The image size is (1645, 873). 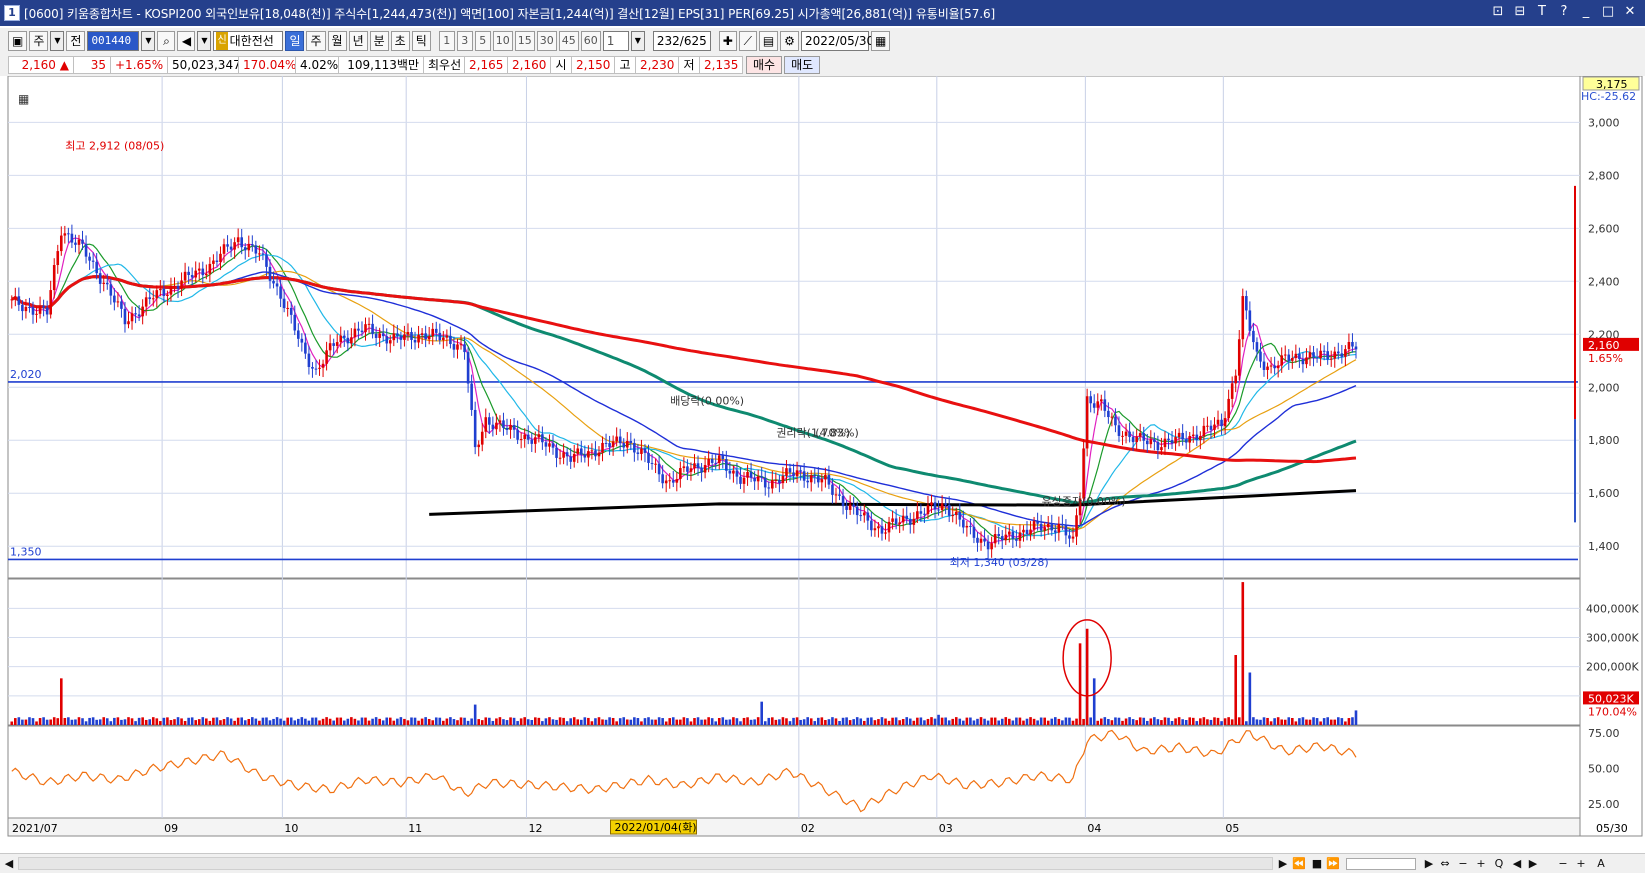 I want to click on scroll-track, so click(x=645, y=863).